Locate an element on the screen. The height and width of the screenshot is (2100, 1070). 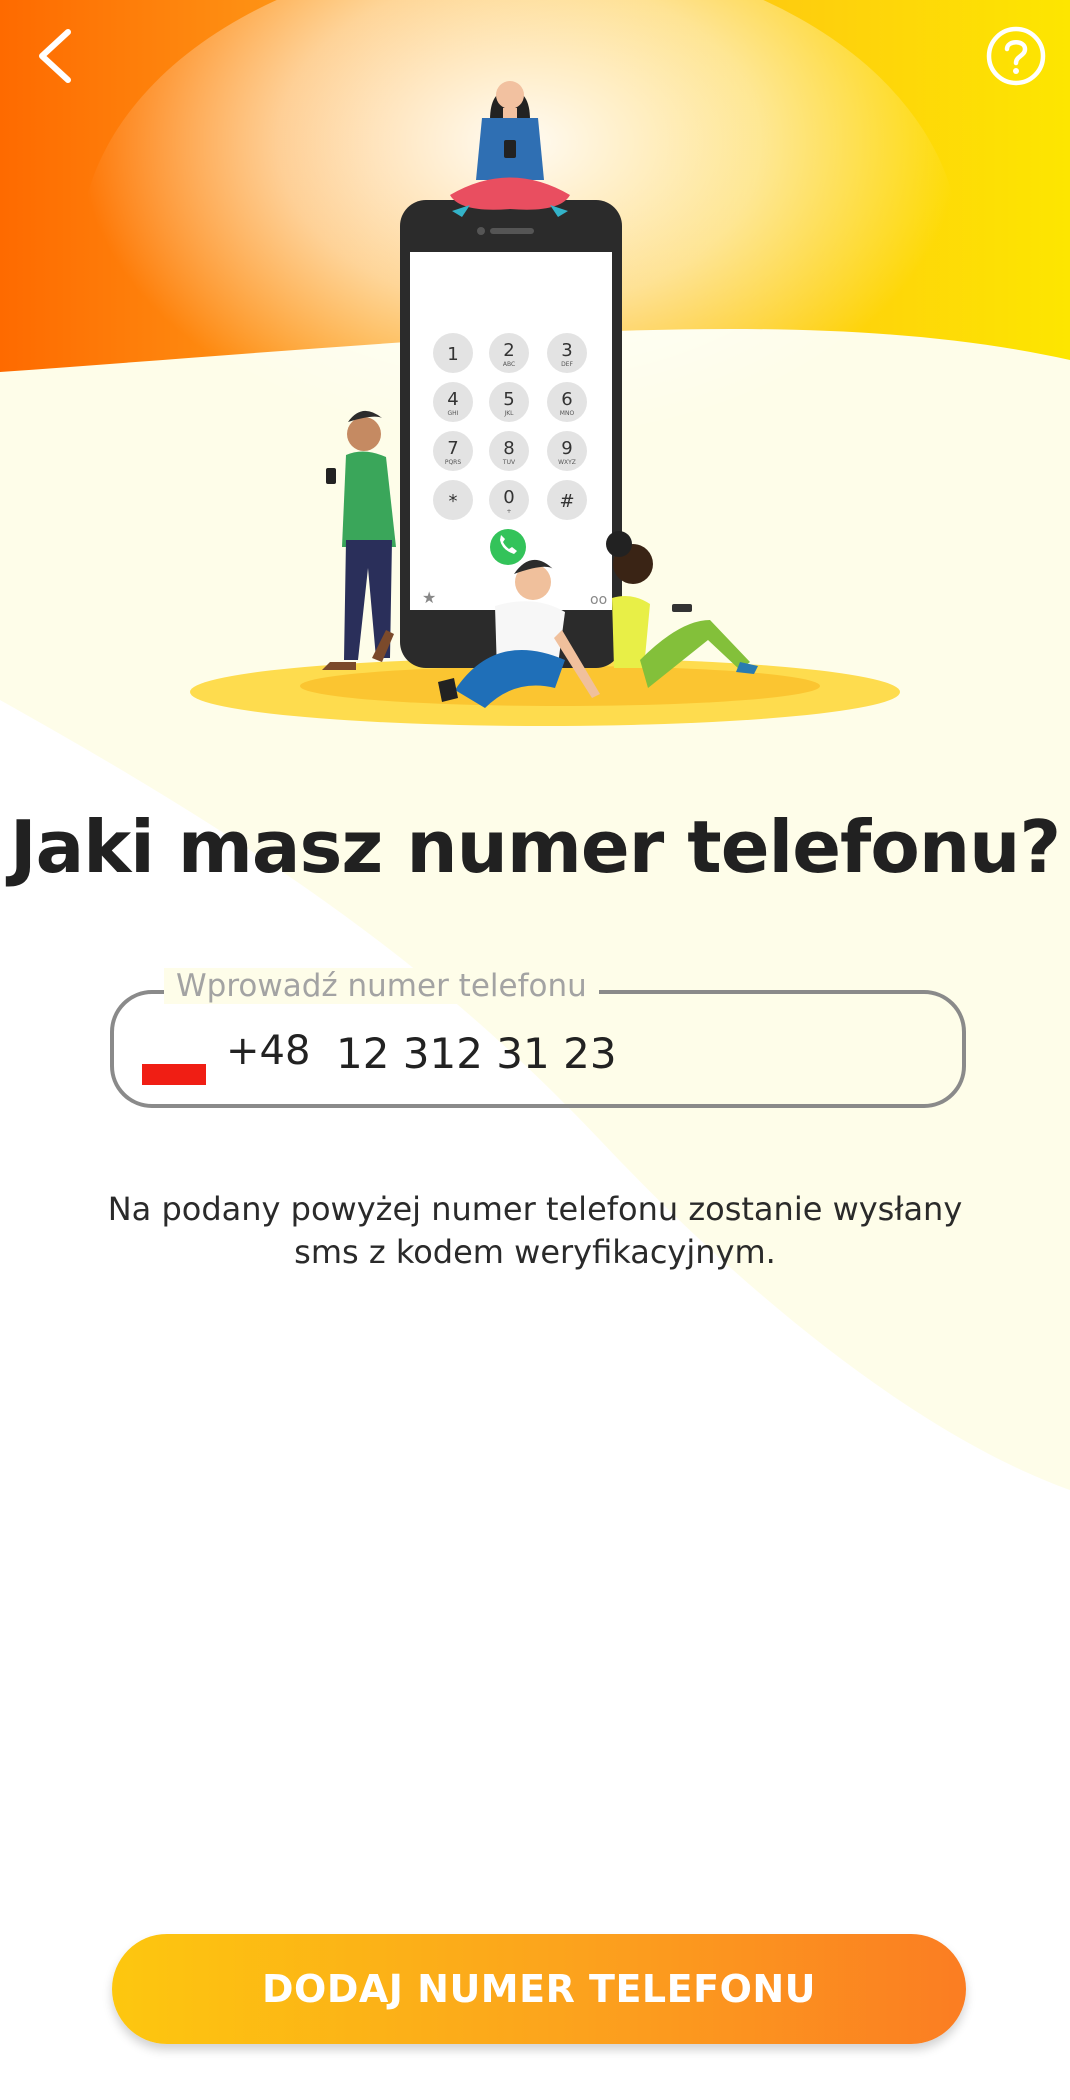
dialer-key: 8TUV is located at coordinates (509, 451).